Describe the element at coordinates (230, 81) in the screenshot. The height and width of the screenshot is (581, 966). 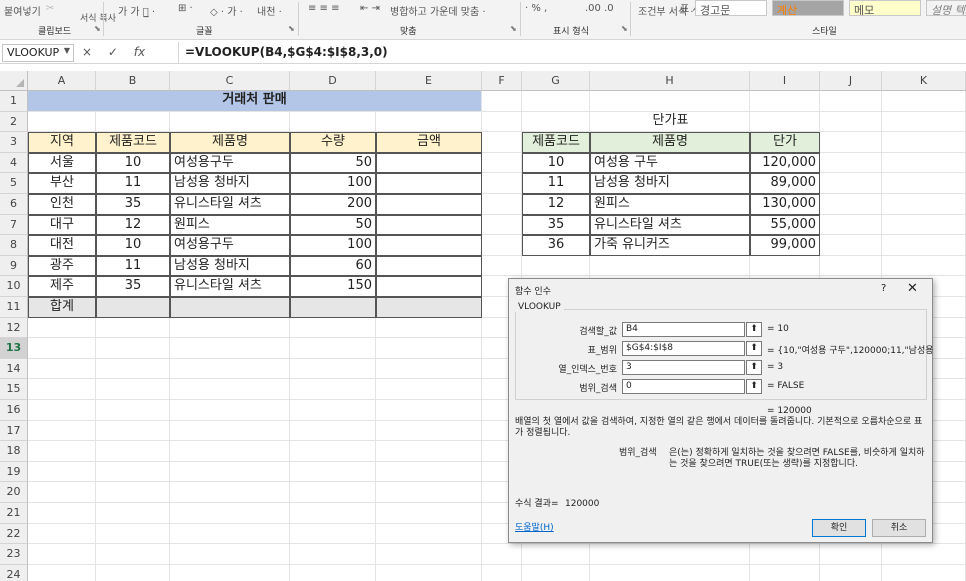
I see `column-header-c: C` at that location.